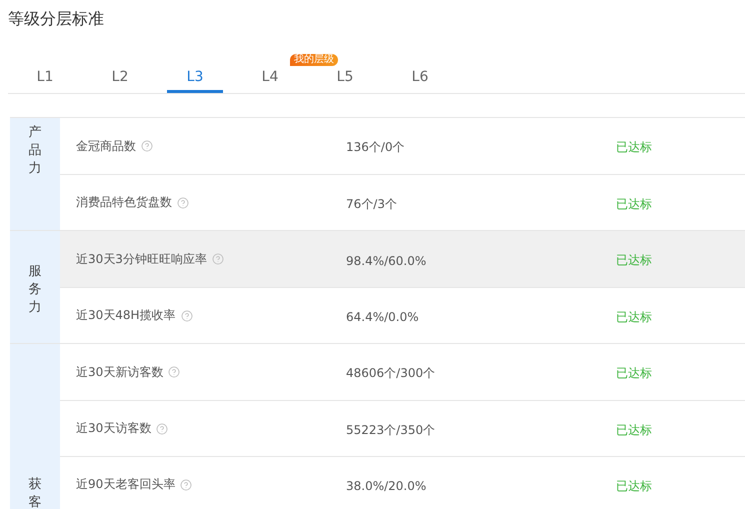 The width and height of the screenshot is (745, 509). Describe the element at coordinates (120, 372) in the screenshot. I see `metric-name: 近30天新访客数` at that location.